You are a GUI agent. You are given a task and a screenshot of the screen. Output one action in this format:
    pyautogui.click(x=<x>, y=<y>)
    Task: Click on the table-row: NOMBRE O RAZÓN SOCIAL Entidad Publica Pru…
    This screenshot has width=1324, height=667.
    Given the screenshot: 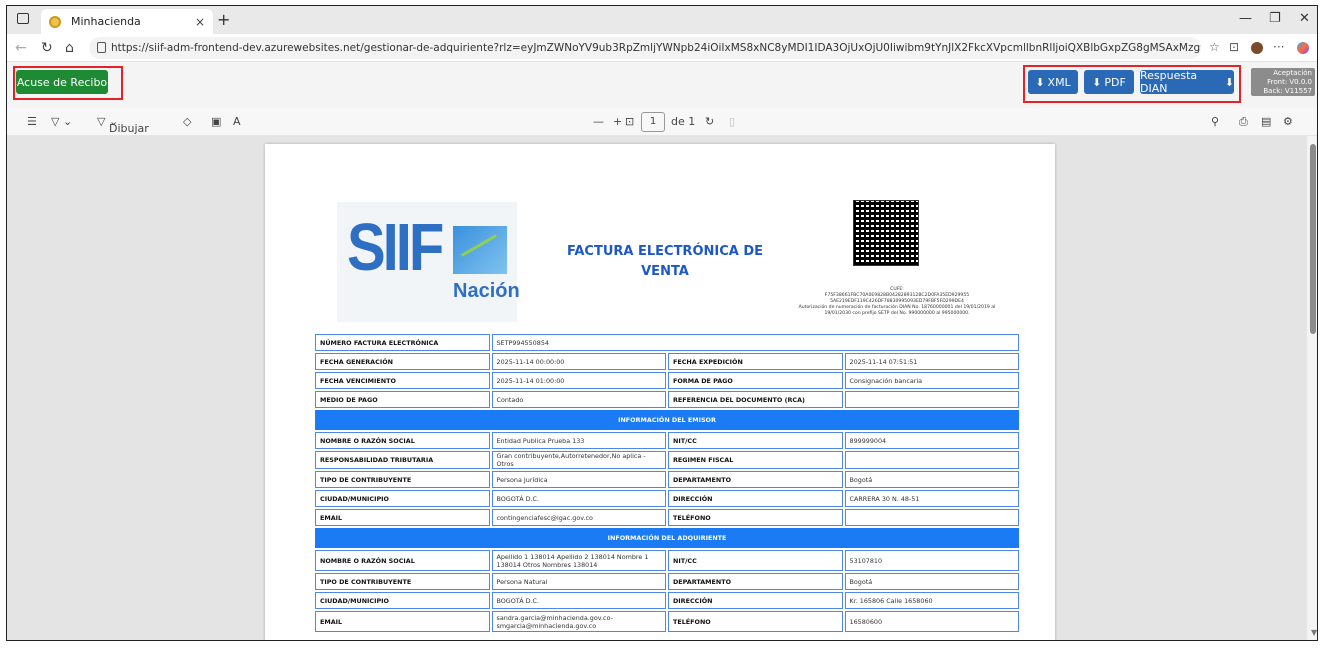 What is the action you would take?
    pyautogui.click(x=667, y=440)
    